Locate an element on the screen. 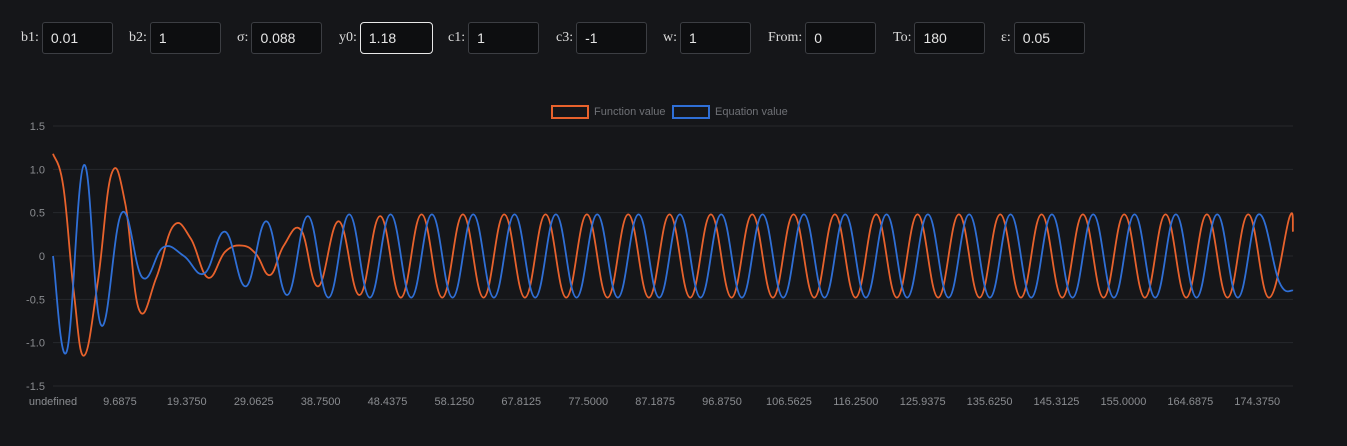  param-b2: b2: is located at coordinates (175, 38).